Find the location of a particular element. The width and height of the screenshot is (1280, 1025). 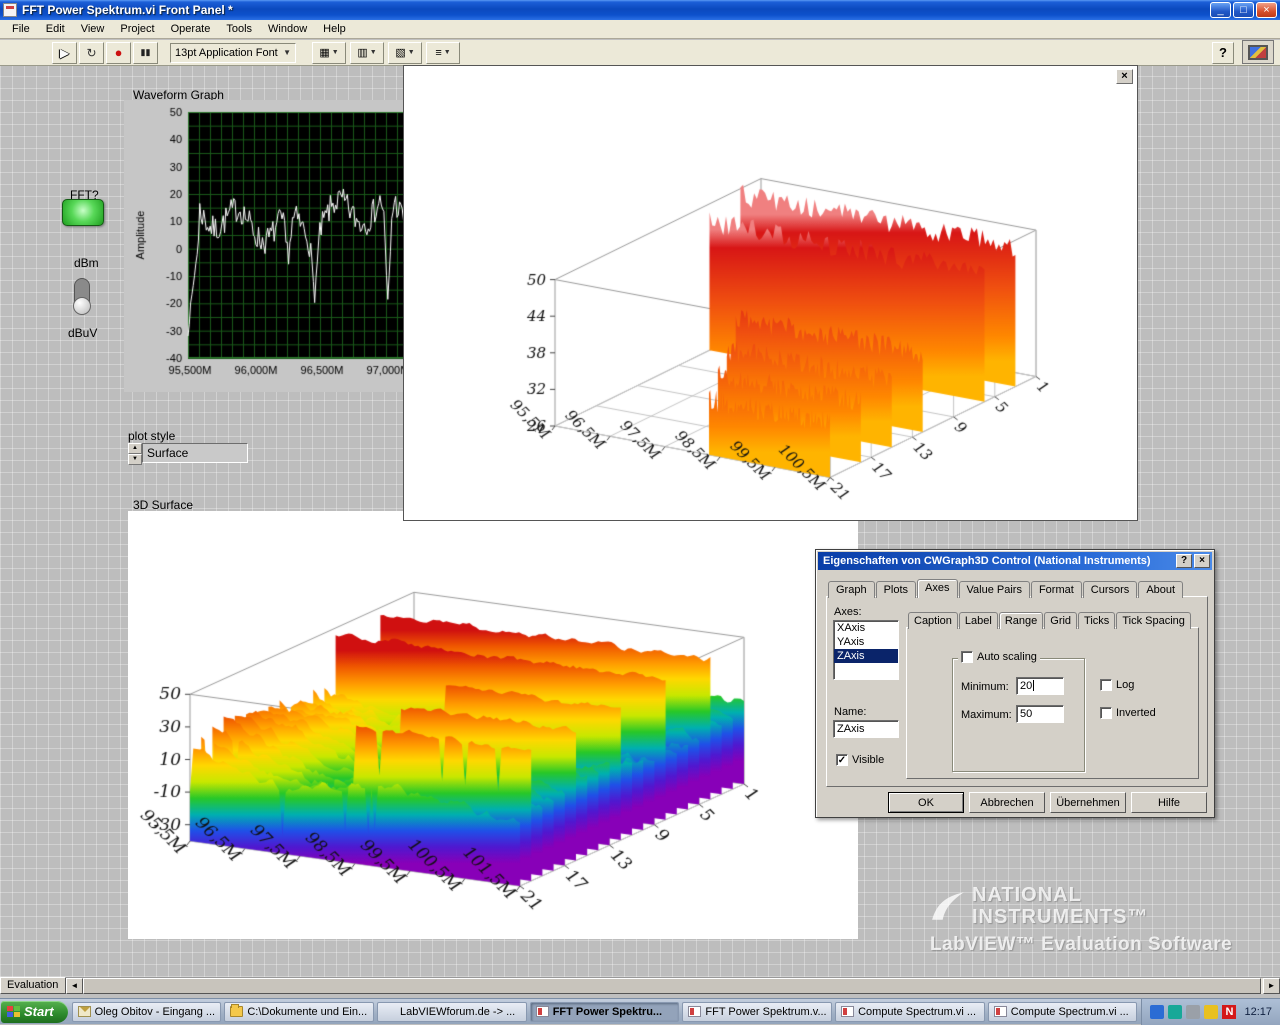

auto-scaling-checkbox-row: Auto scaling is located at coordinates (999, 657).